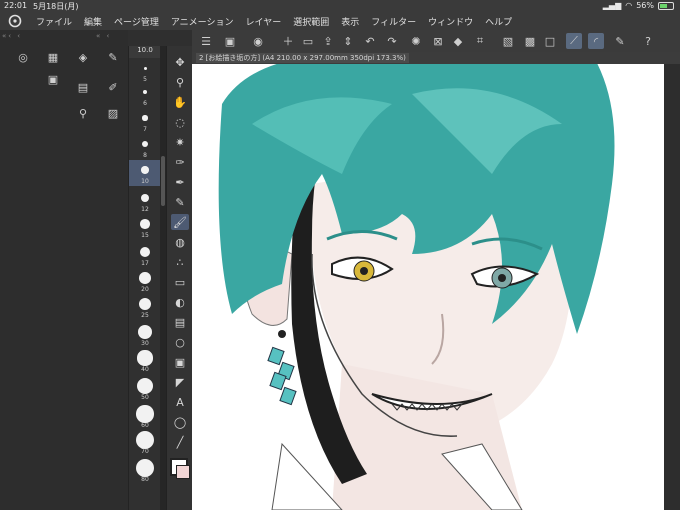  Describe the element at coordinates (56, 6) in the screenshot. I see `date: 5月18日(月)` at that location.